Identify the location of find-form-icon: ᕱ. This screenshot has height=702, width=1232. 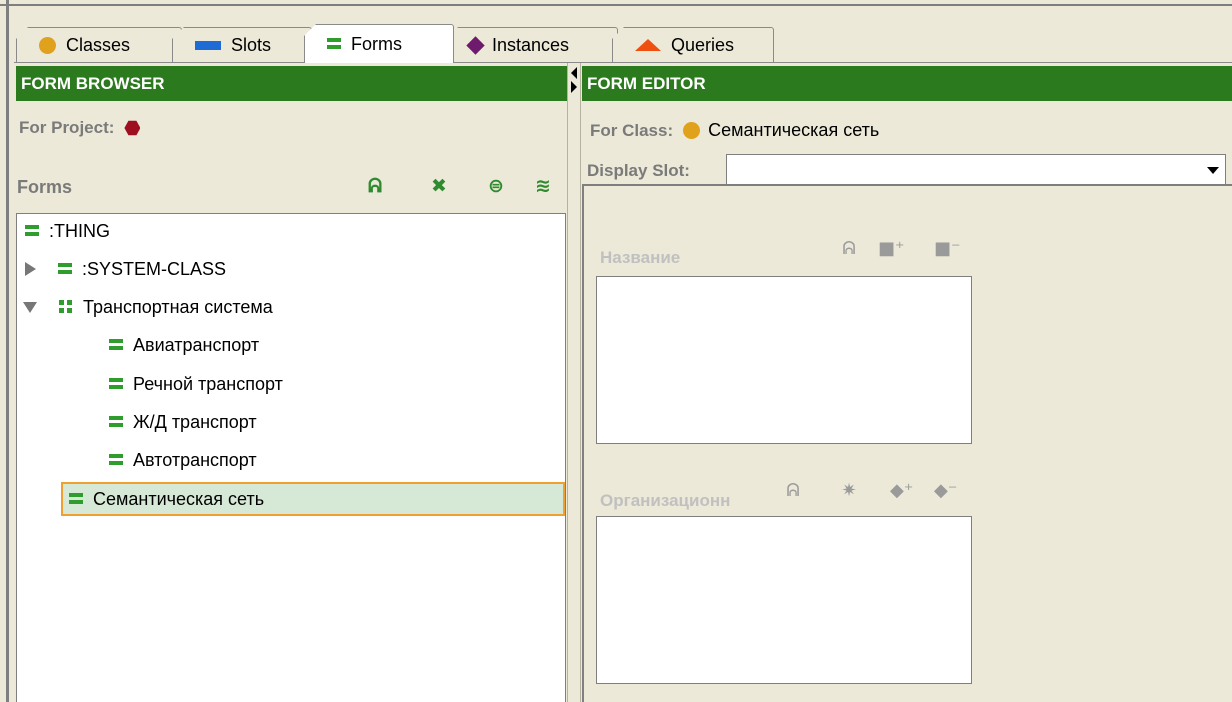
(375, 186).